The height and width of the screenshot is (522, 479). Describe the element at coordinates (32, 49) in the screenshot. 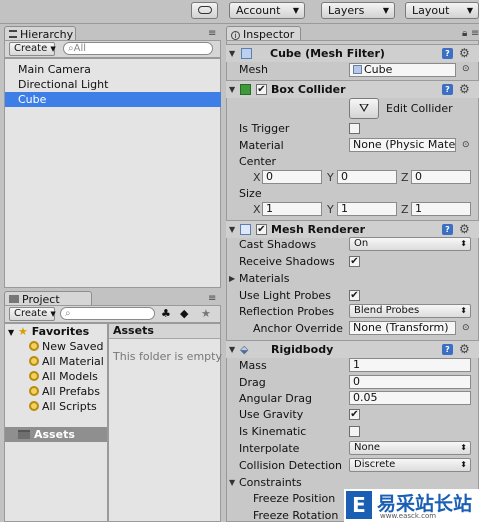

I see `hierarchy-create-button: Create ▼` at that location.